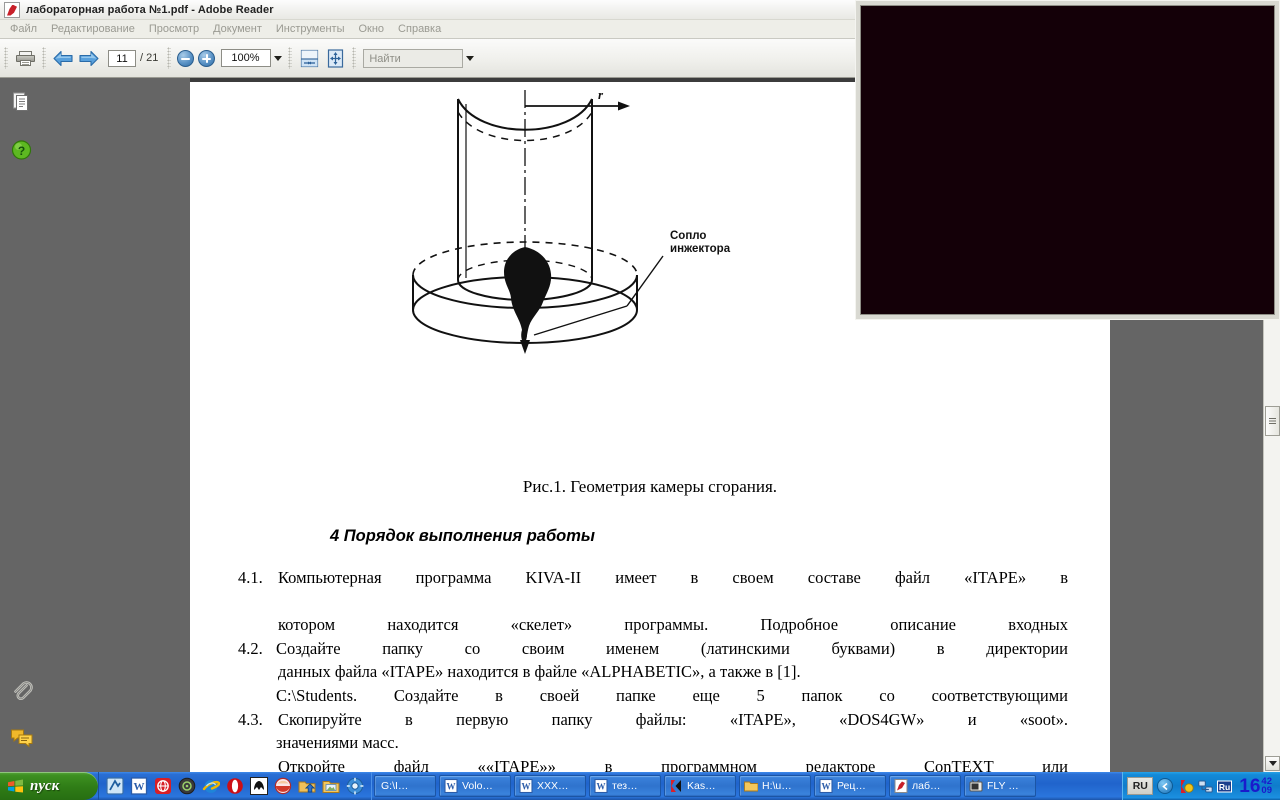 This screenshot has width=1280, height=800. Describe the element at coordinates (700, 249) in the screenshot. I see `figure-callout-line2: инжектора` at that location.